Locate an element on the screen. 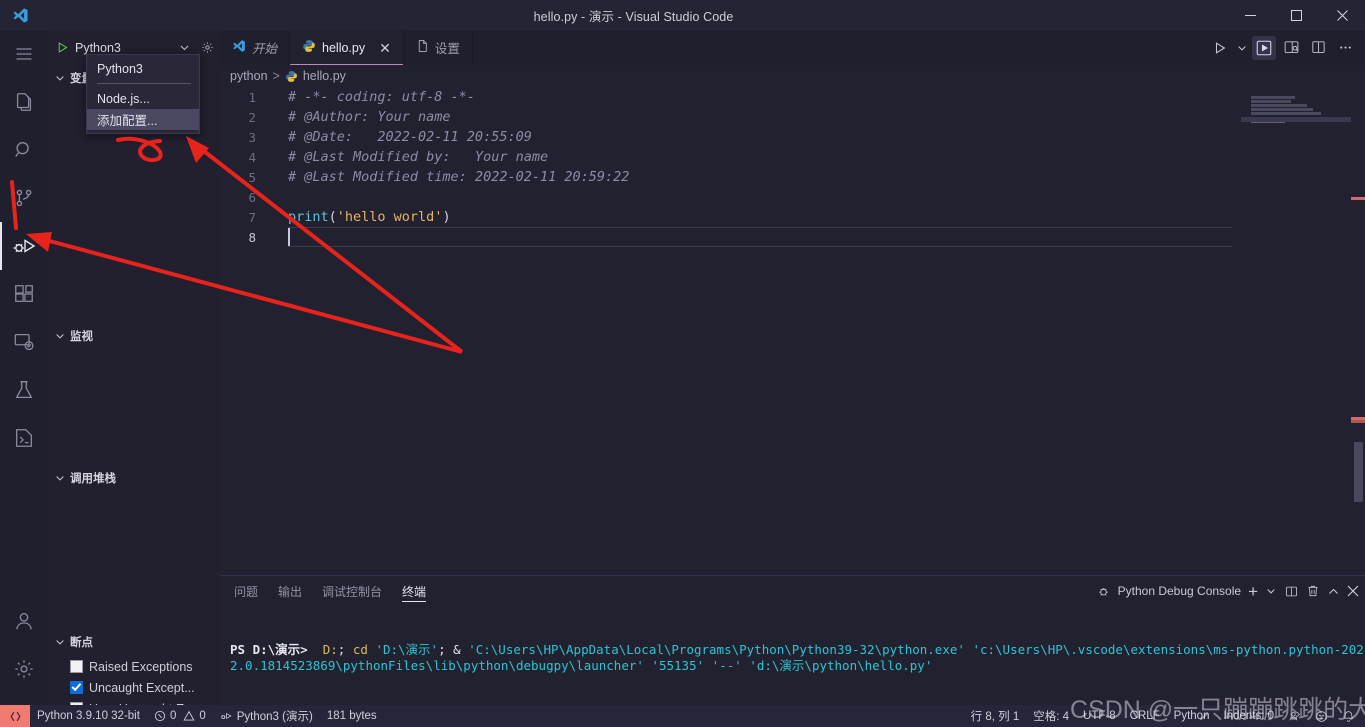 The width and height of the screenshot is (1365, 727). activity-bar is located at coordinates (24, 368).